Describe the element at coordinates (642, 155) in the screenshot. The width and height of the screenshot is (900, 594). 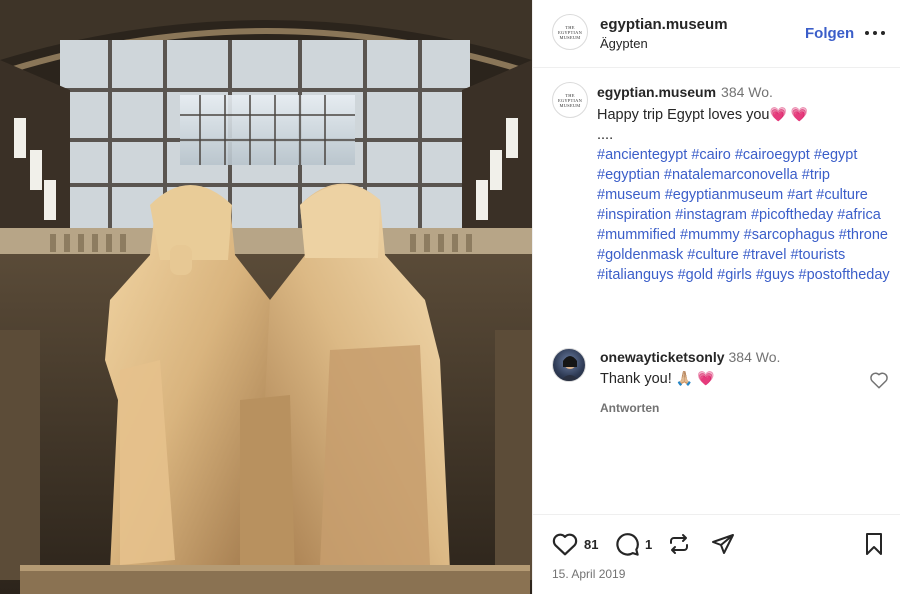
I see `hashtag-link: #ancientegypt` at that location.